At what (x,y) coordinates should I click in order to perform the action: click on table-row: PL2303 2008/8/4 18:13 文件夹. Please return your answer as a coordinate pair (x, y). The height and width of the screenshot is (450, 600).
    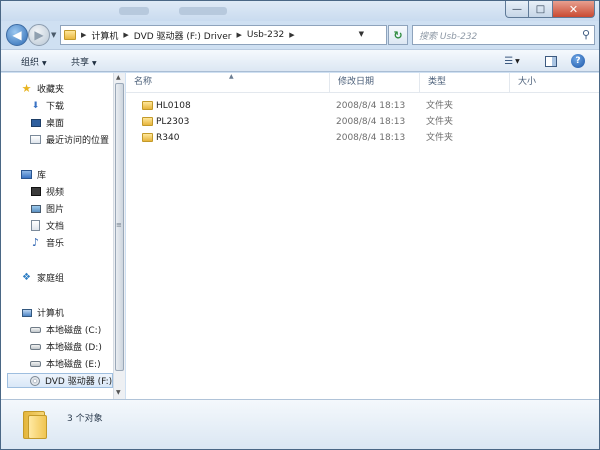
    Looking at the image, I should click on (362, 122).